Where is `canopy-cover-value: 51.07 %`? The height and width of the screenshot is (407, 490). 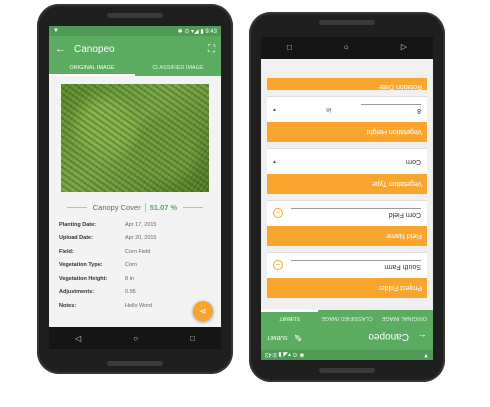
canopy-cover-value: 51.07 % is located at coordinates (160, 207).